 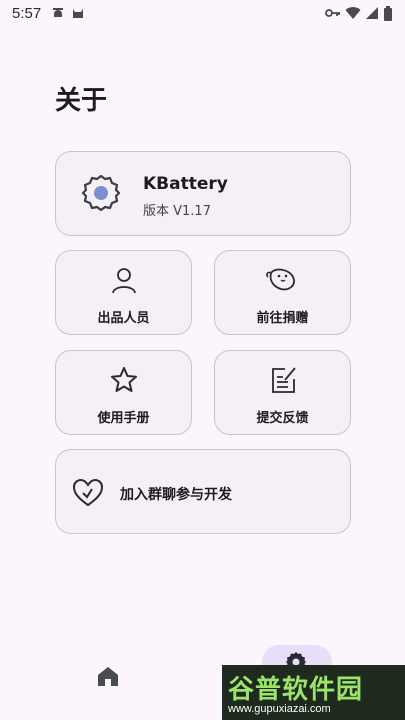 What do you see at coordinates (78, 13) in the screenshot?
I see `cat-icon` at bounding box center [78, 13].